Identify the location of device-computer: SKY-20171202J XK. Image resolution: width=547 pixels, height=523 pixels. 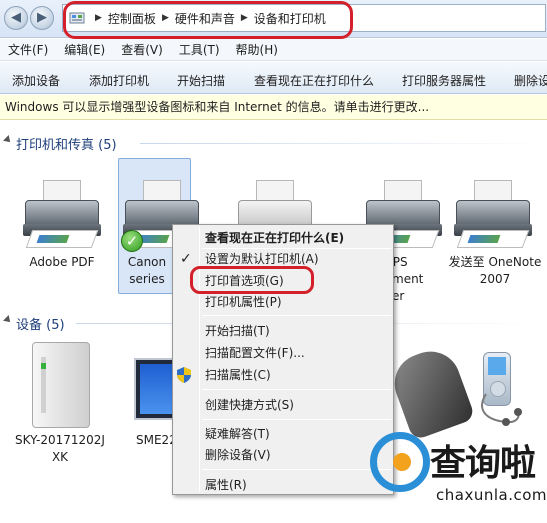
(60, 403).